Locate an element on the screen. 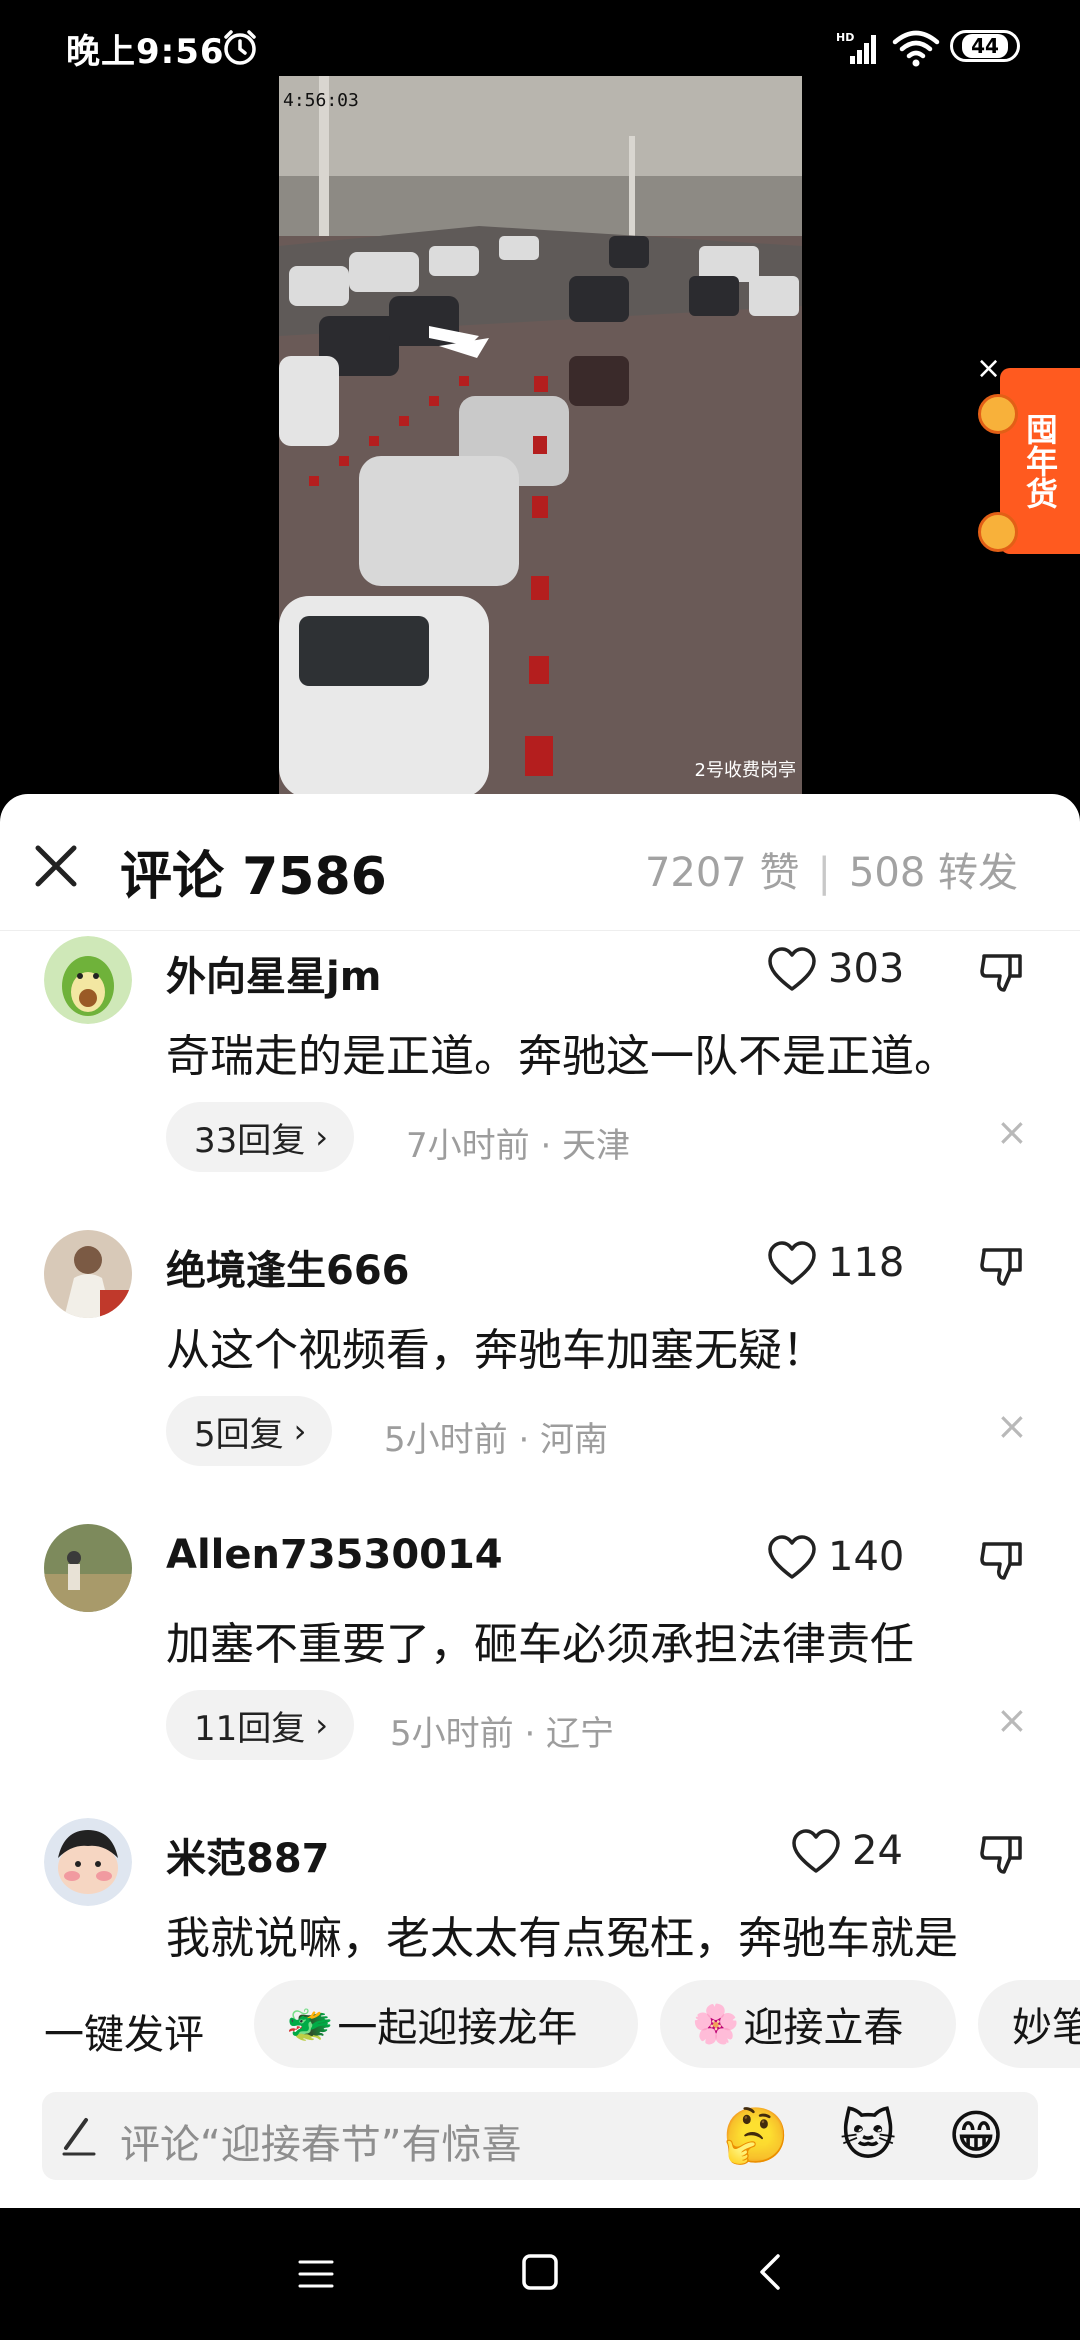 The height and width of the screenshot is (2340, 1080). comment-username: 米范887 is located at coordinates (248, 1855).